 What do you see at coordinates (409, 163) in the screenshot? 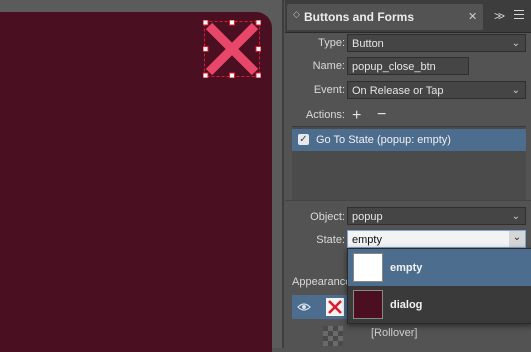
I see `action-list: ✓ Go To State (popup: empty)` at bounding box center [409, 163].